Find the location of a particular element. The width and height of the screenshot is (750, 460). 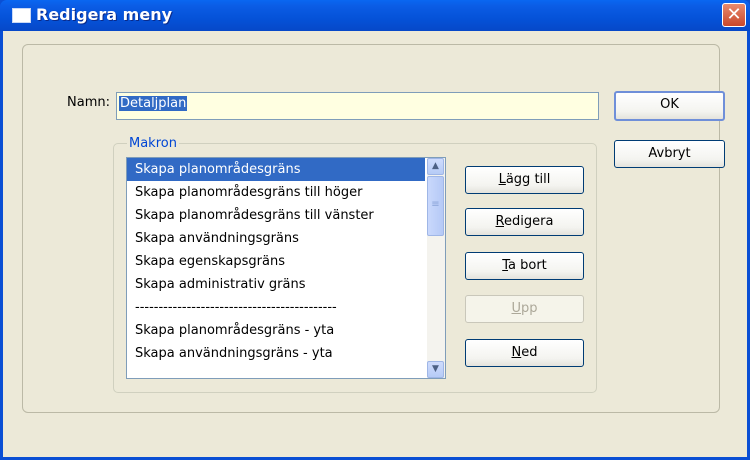

list-item: Skapa planområdesgräns till höger is located at coordinates (276, 192).